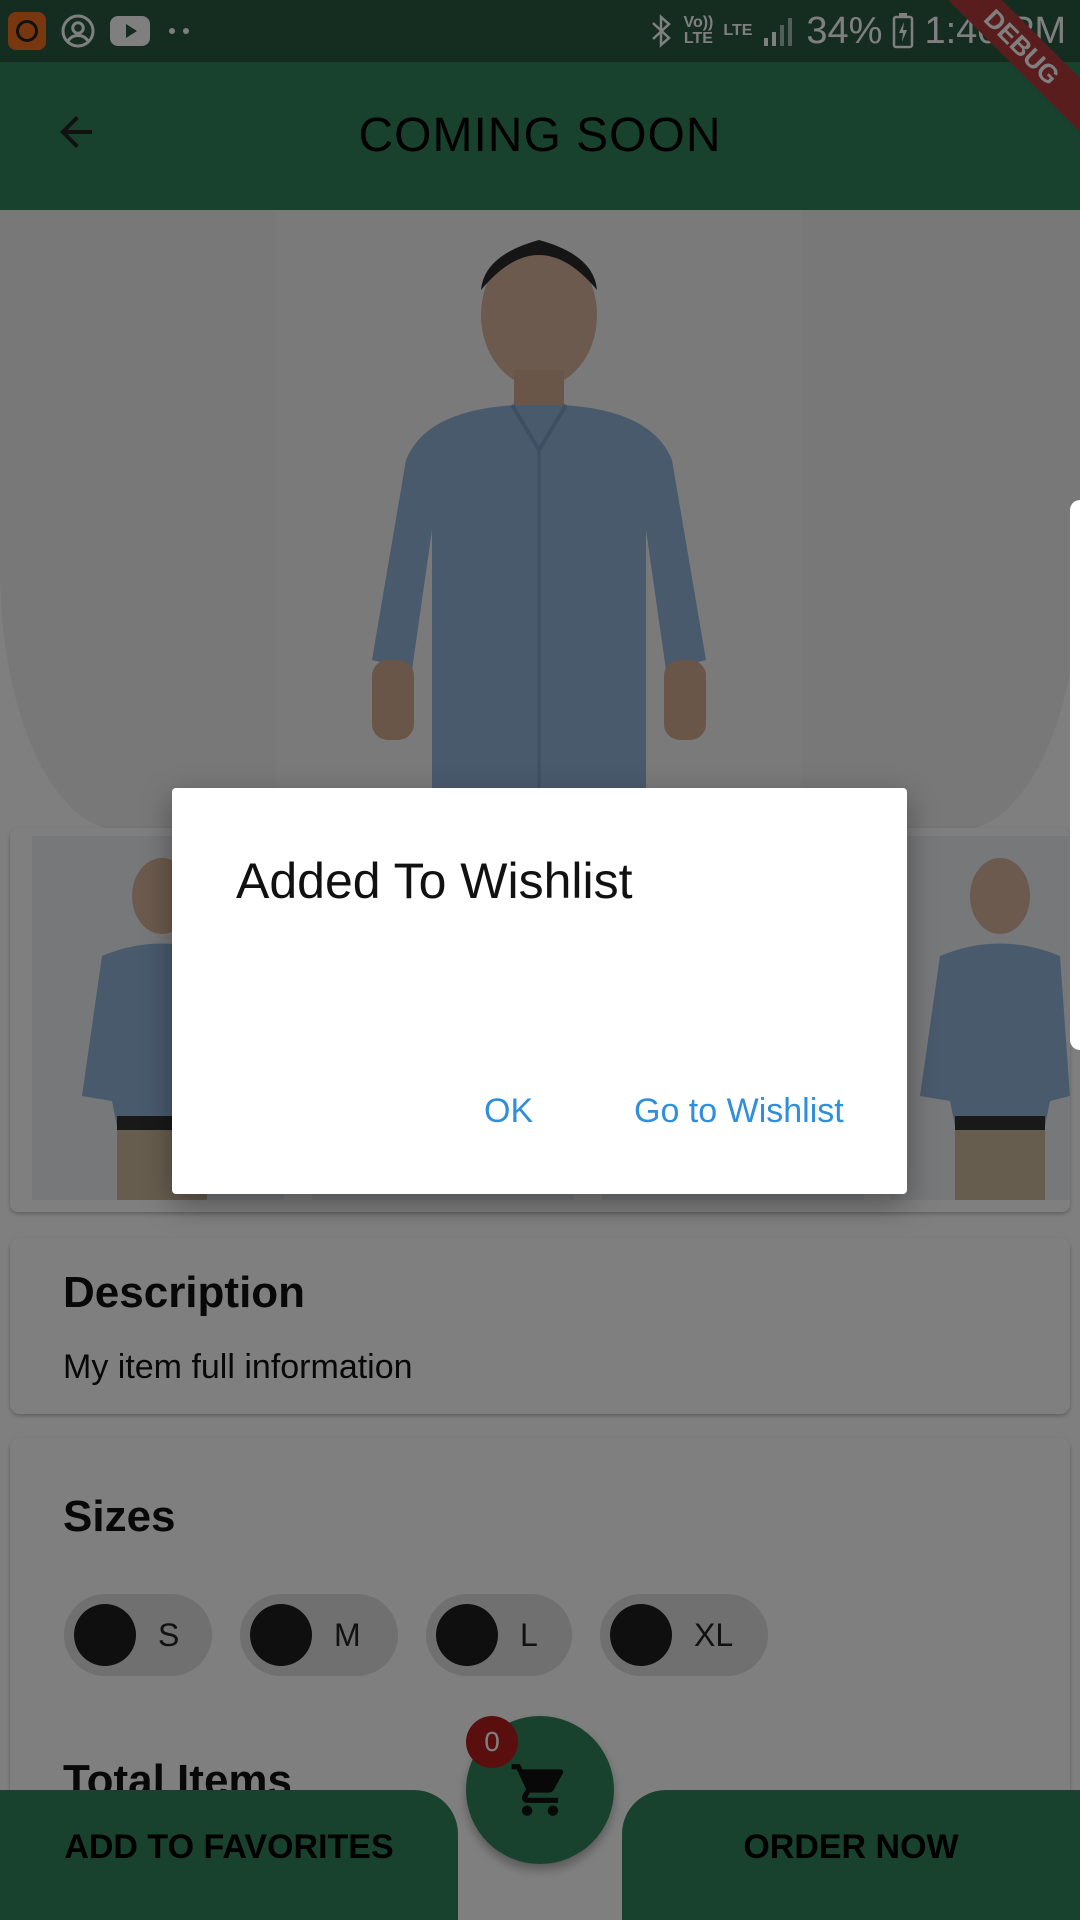 The width and height of the screenshot is (1080, 1920). Describe the element at coordinates (434, 881) in the screenshot. I see `dialog-title: Added To Wishlist` at that location.